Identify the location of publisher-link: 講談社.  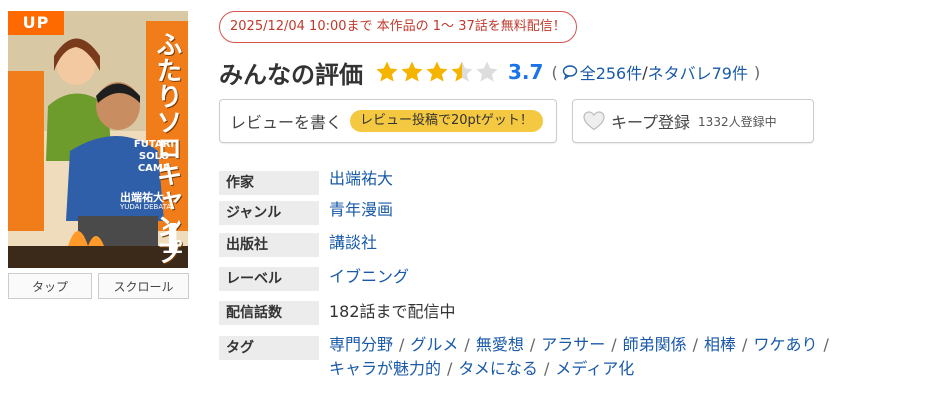
(353, 243).